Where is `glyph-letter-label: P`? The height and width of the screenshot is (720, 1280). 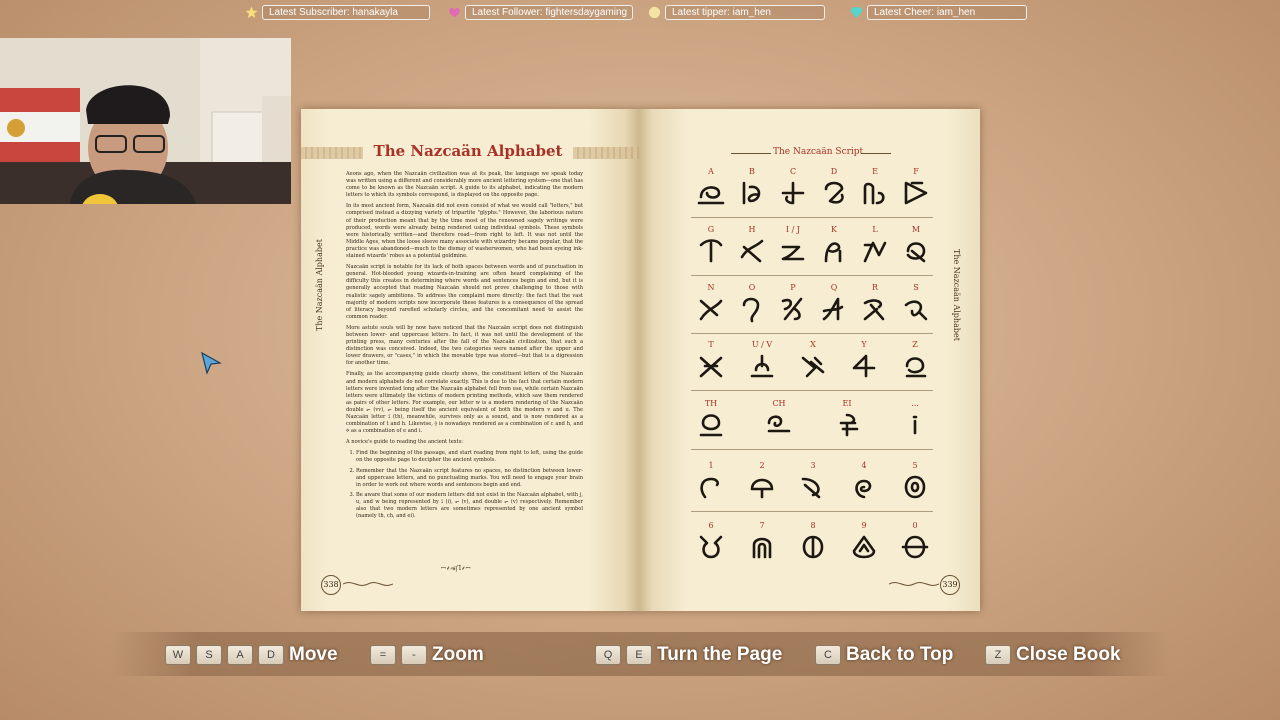 glyph-letter-label: P is located at coordinates (793, 287).